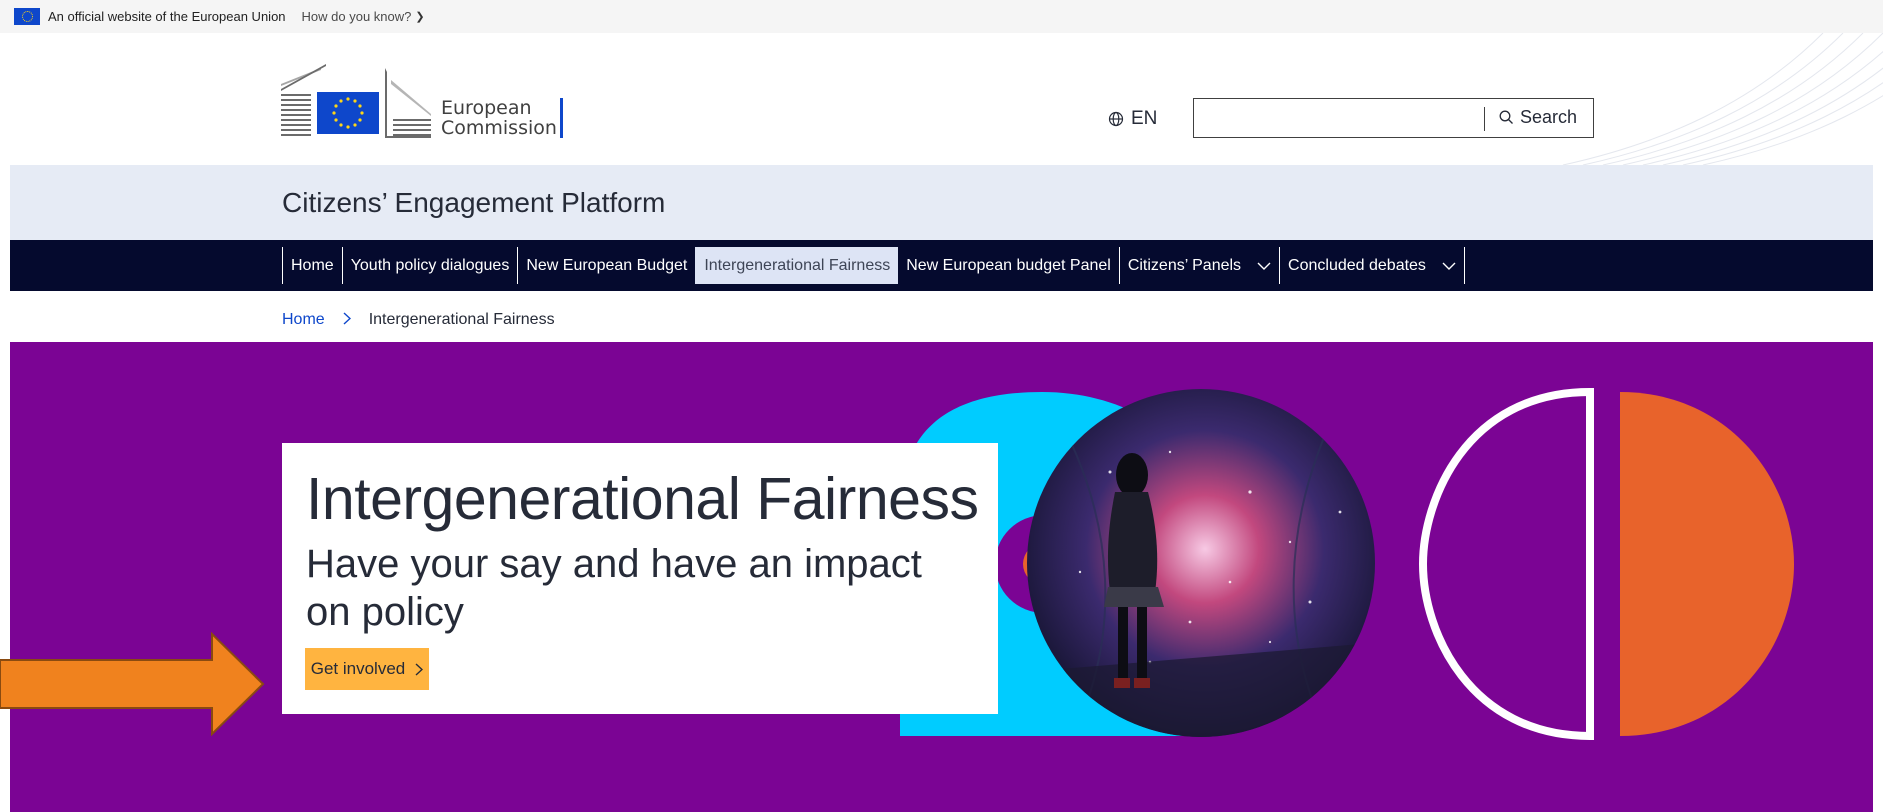 The height and width of the screenshot is (812, 1883). I want to click on nav-divider, so click(1464, 265).